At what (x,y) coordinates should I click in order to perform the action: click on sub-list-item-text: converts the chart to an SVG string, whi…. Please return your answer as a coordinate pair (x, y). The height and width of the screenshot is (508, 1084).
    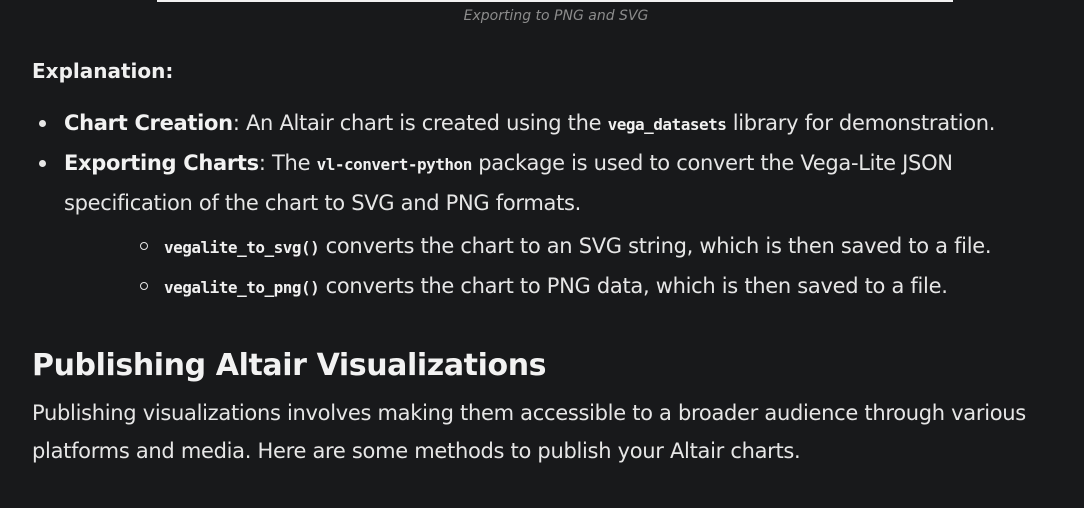
    Looking at the image, I should click on (655, 246).